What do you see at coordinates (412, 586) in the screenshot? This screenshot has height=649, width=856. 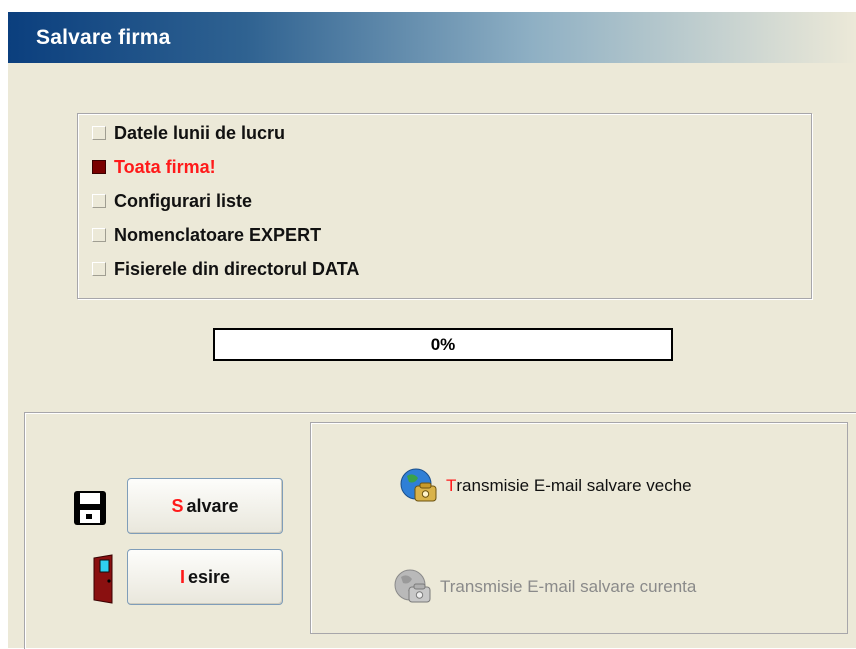 I see `globe-phone-icon-disabled` at bounding box center [412, 586].